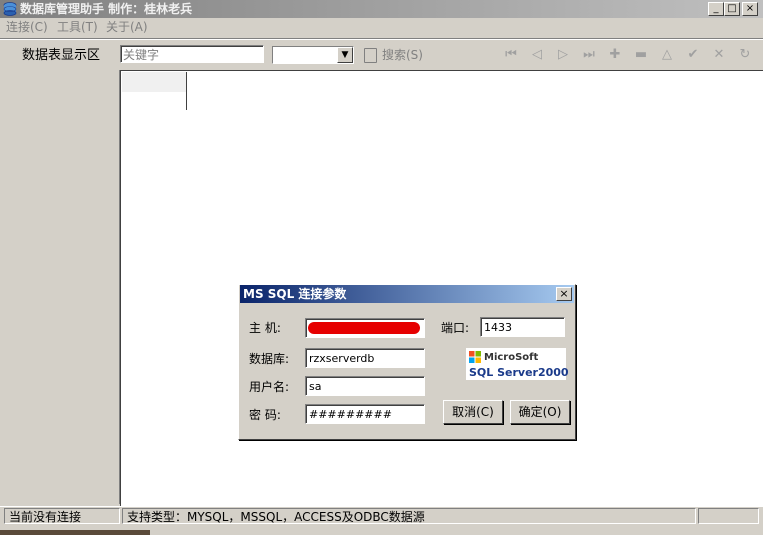 The image size is (763, 535). What do you see at coordinates (27, 27) in the screenshot?
I see `menu-connect: 连接(C)` at bounding box center [27, 27].